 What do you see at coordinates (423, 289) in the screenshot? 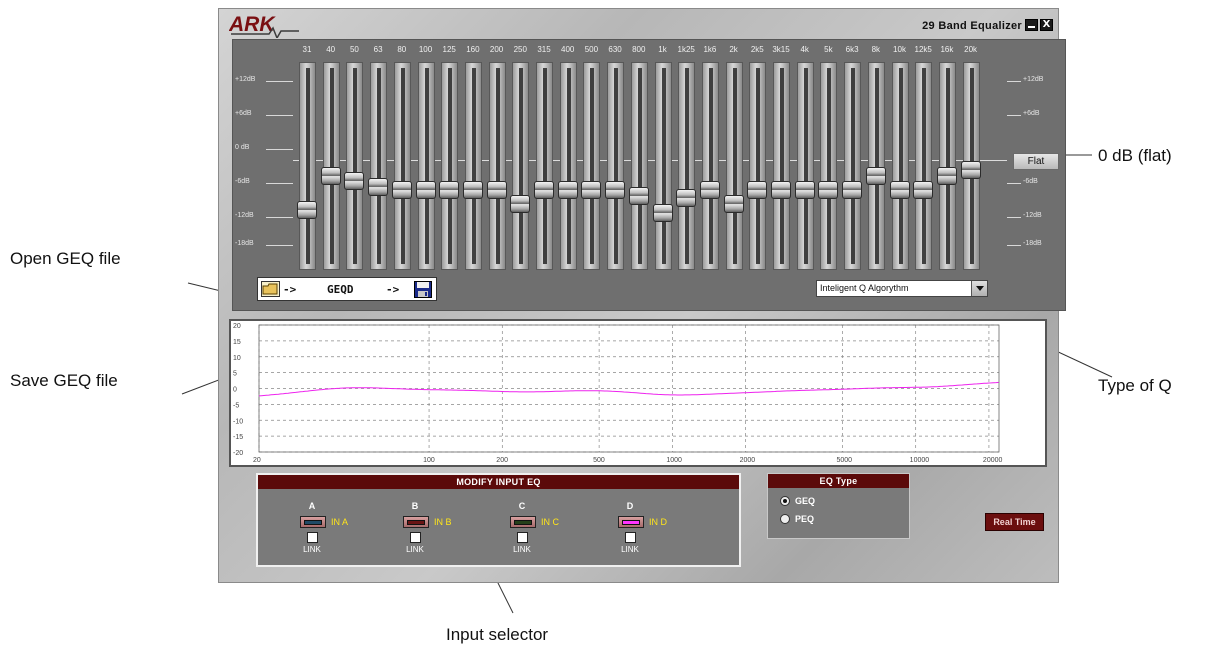
I see `save-disk-icon` at bounding box center [423, 289].